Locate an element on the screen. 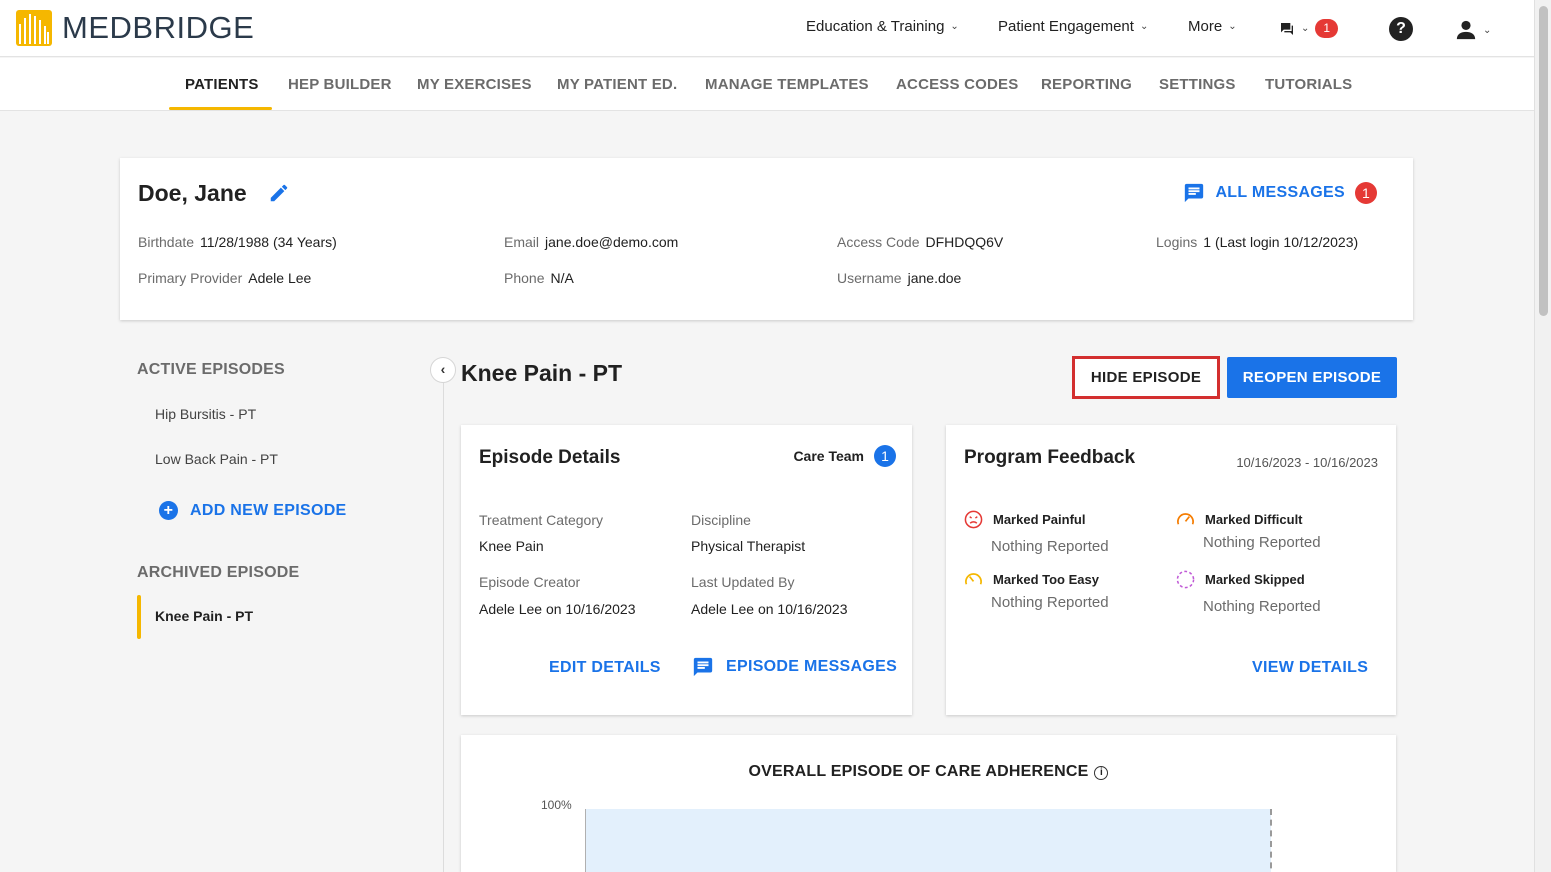  sidebar-item-archived-episode: Knee Pain - PT is located at coordinates (204, 616).